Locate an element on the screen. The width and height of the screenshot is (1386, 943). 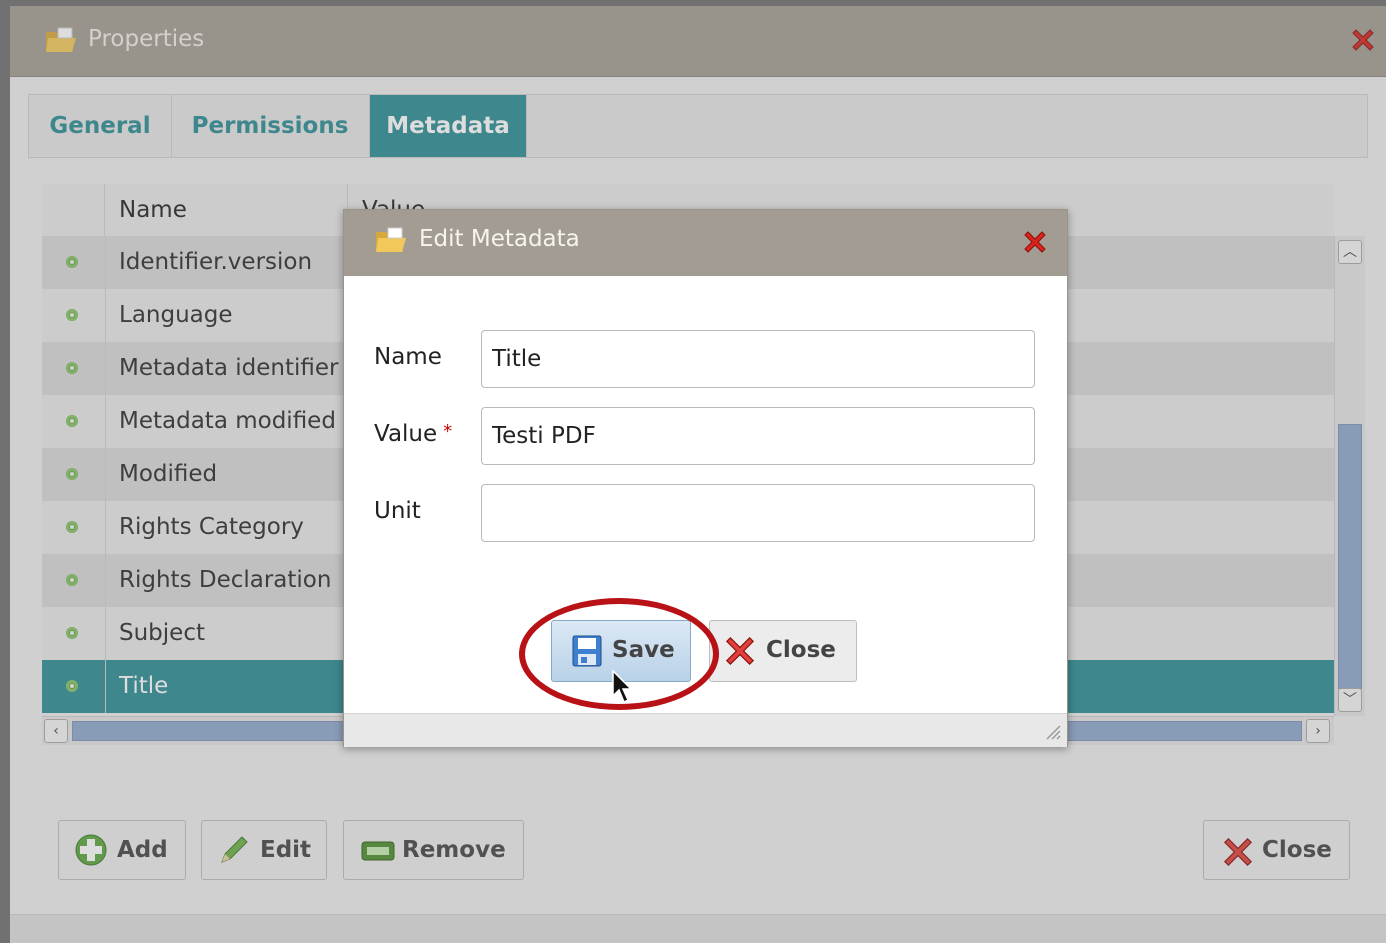
required-asterisk: * is located at coordinates (448, 431).